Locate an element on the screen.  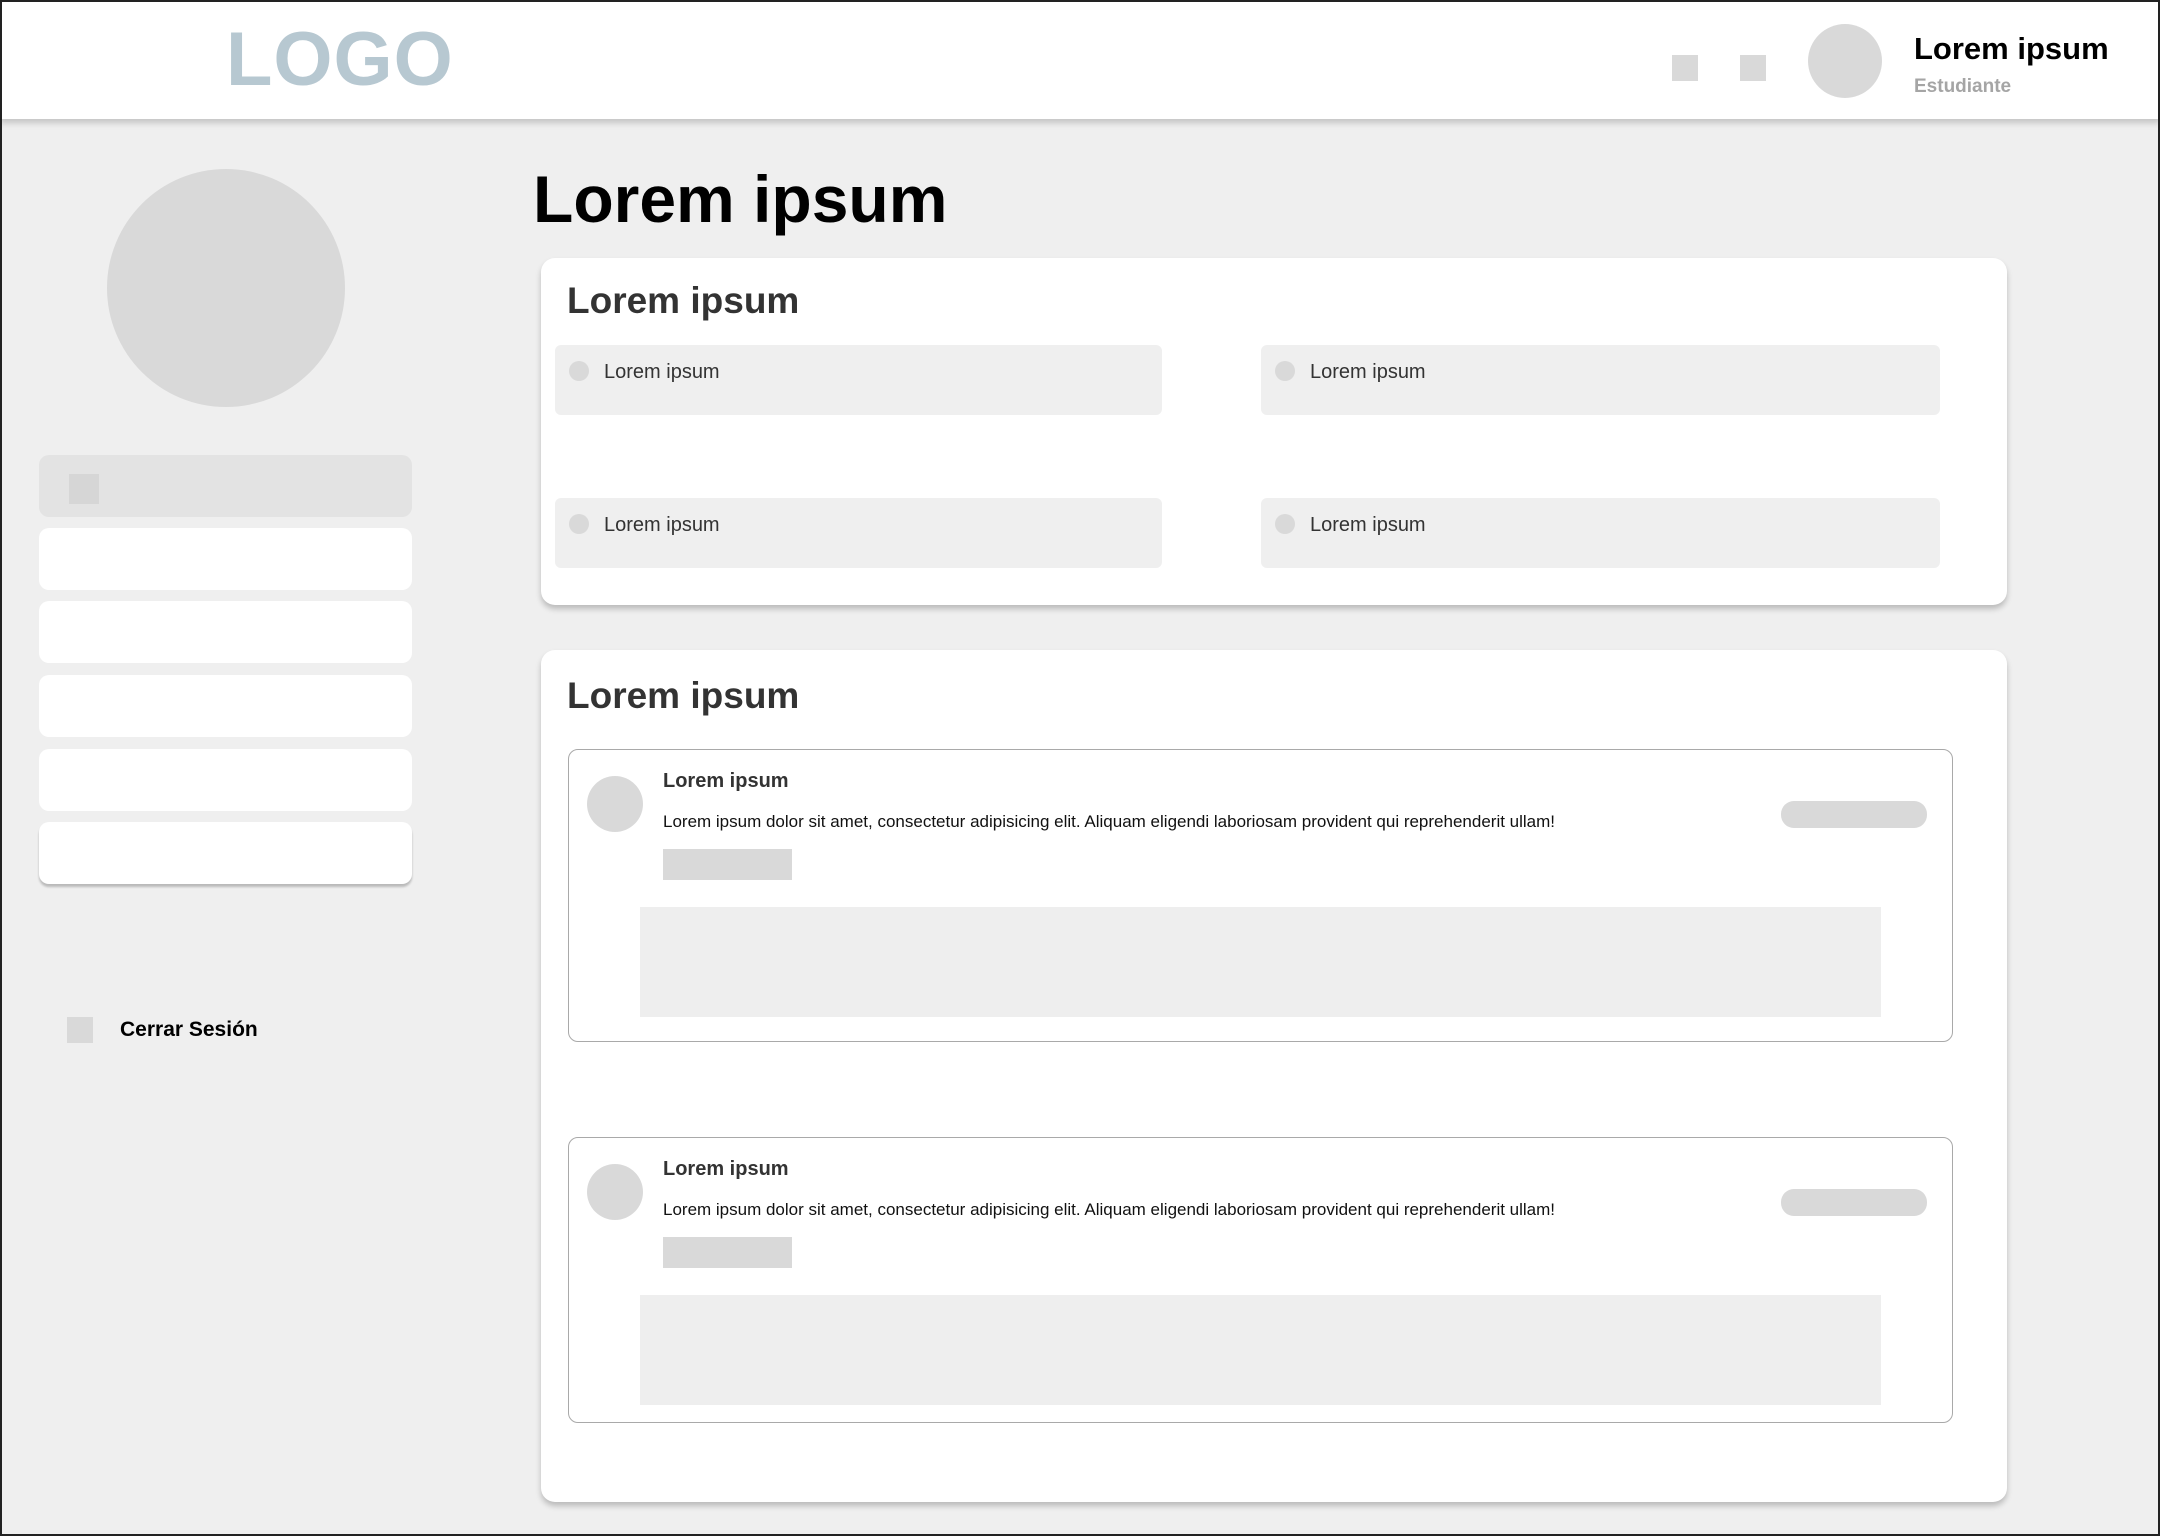
logo: LOGO is located at coordinates (340, 60).